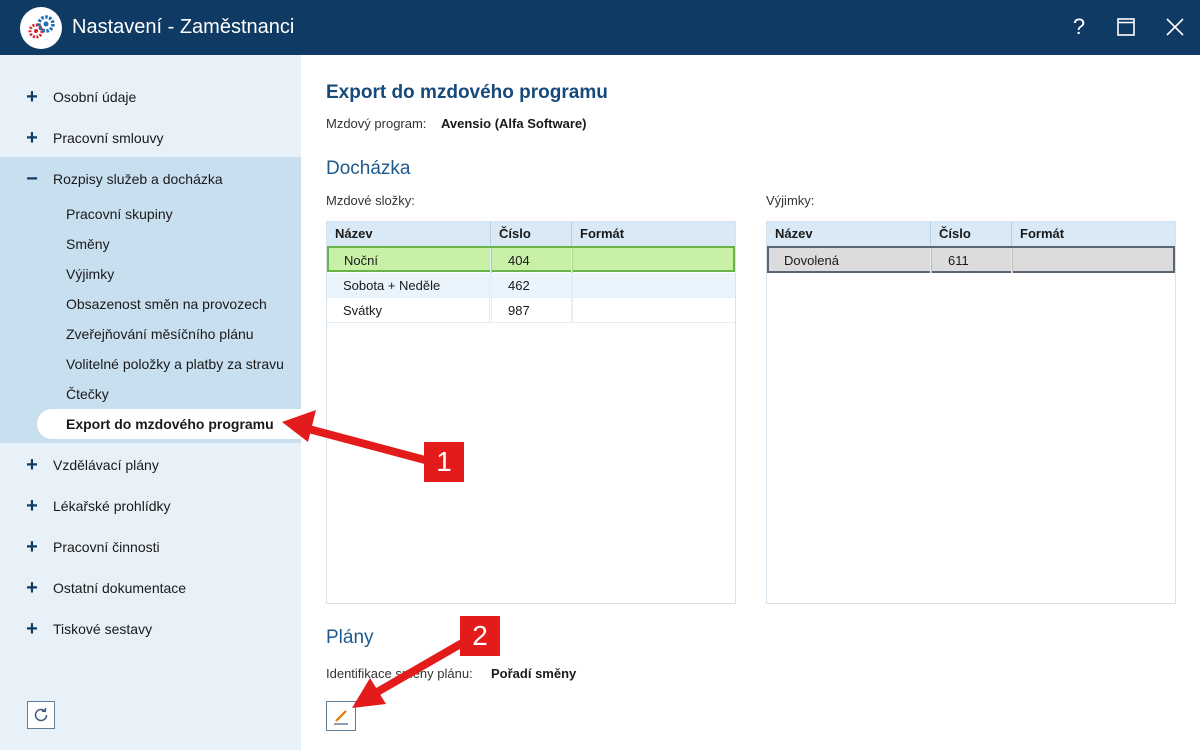  I want to click on annotation-callout-2: 2, so click(480, 636).